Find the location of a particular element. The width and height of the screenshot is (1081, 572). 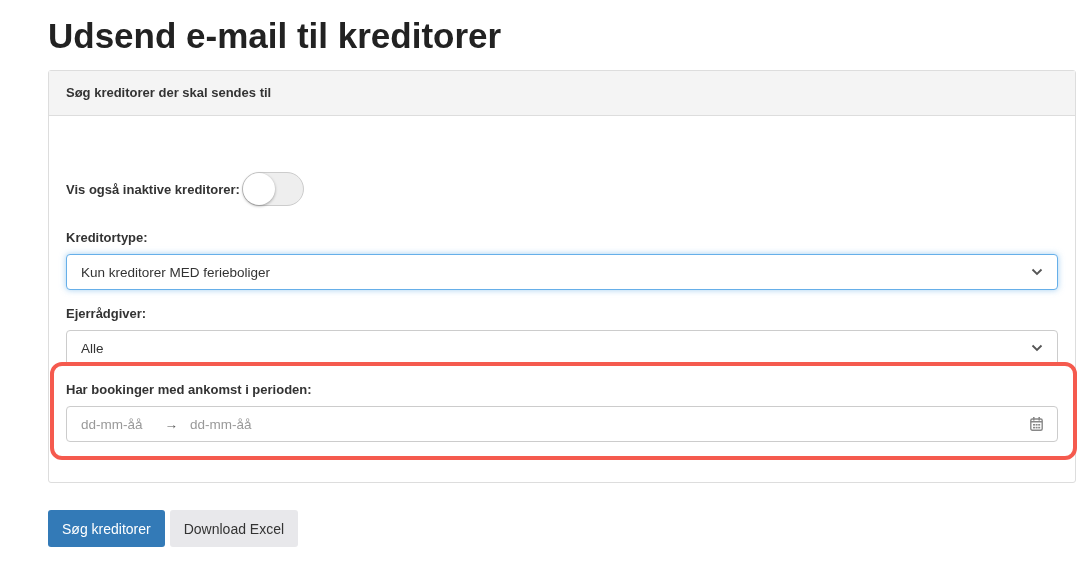

page-title: Udsend e-mail til kreditorer is located at coordinates (275, 36).